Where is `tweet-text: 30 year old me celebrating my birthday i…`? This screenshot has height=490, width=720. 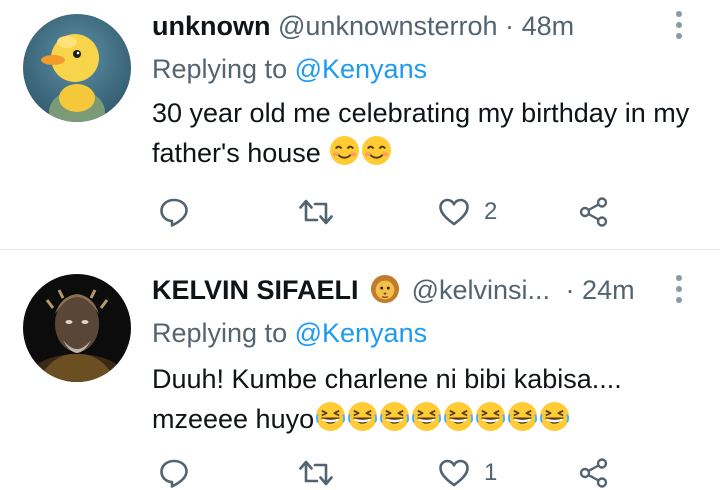 tweet-text: 30 year old me celebrating my birthday i… is located at coordinates (430, 133).